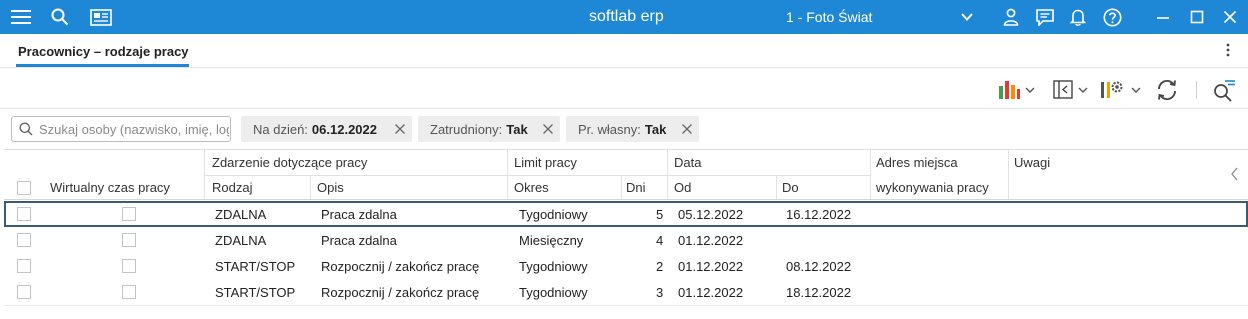 The height and width of the screenshot is (319, 1248). I want to click on cell-dni: 4, so click(660, 240).